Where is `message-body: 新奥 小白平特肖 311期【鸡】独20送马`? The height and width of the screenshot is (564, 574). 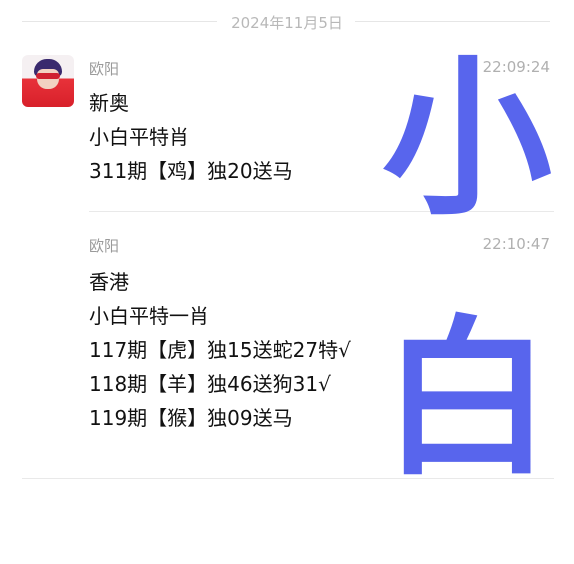 message-body: 新奥 小白平特肖 311期【鸡】独20送马 is located at coordinates (191, 137).